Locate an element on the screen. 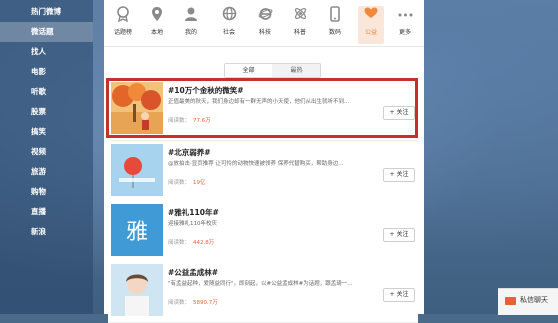 This screenshot has height=323, width=558. sidebar-item-find-people: 找人 is located at coordinates (46, 52).